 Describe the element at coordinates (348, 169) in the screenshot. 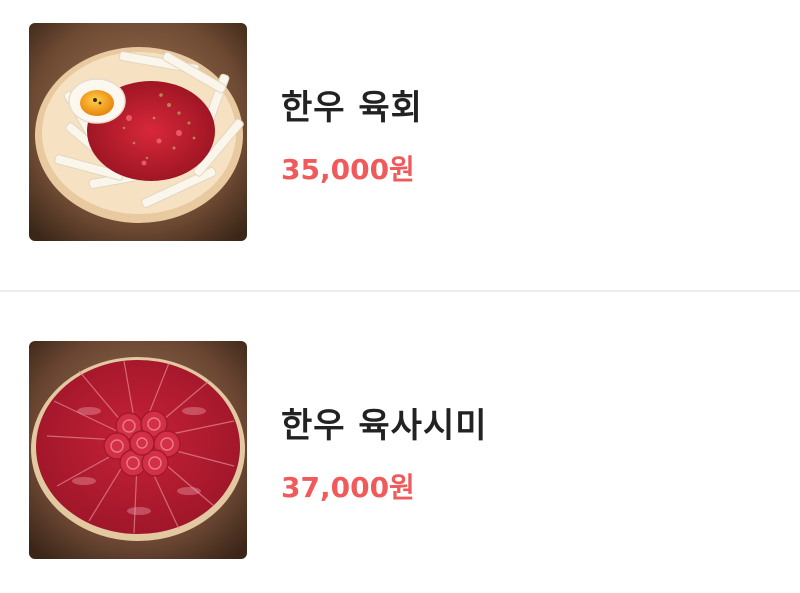

I see `menu-price: 35,000원` at that location.